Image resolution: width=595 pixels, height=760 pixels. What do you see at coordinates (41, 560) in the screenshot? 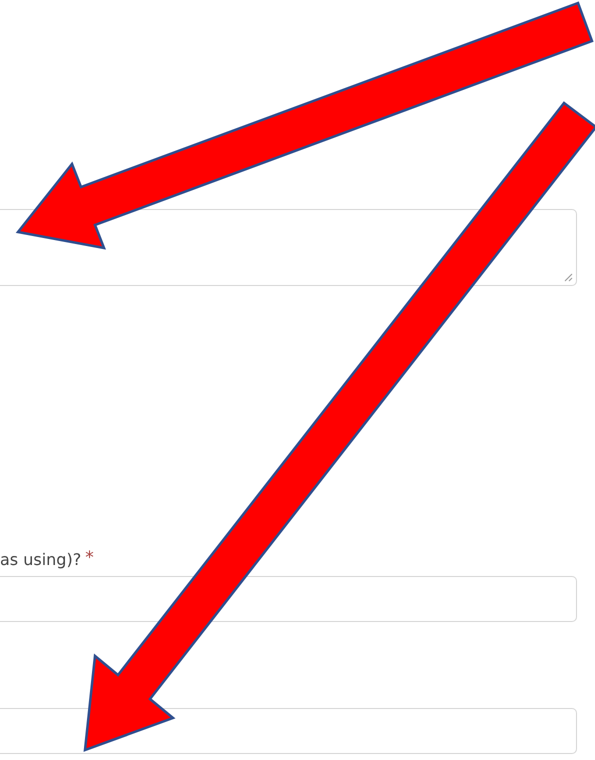
I see `field-label: as using)?` at bounding box center [41, 560].